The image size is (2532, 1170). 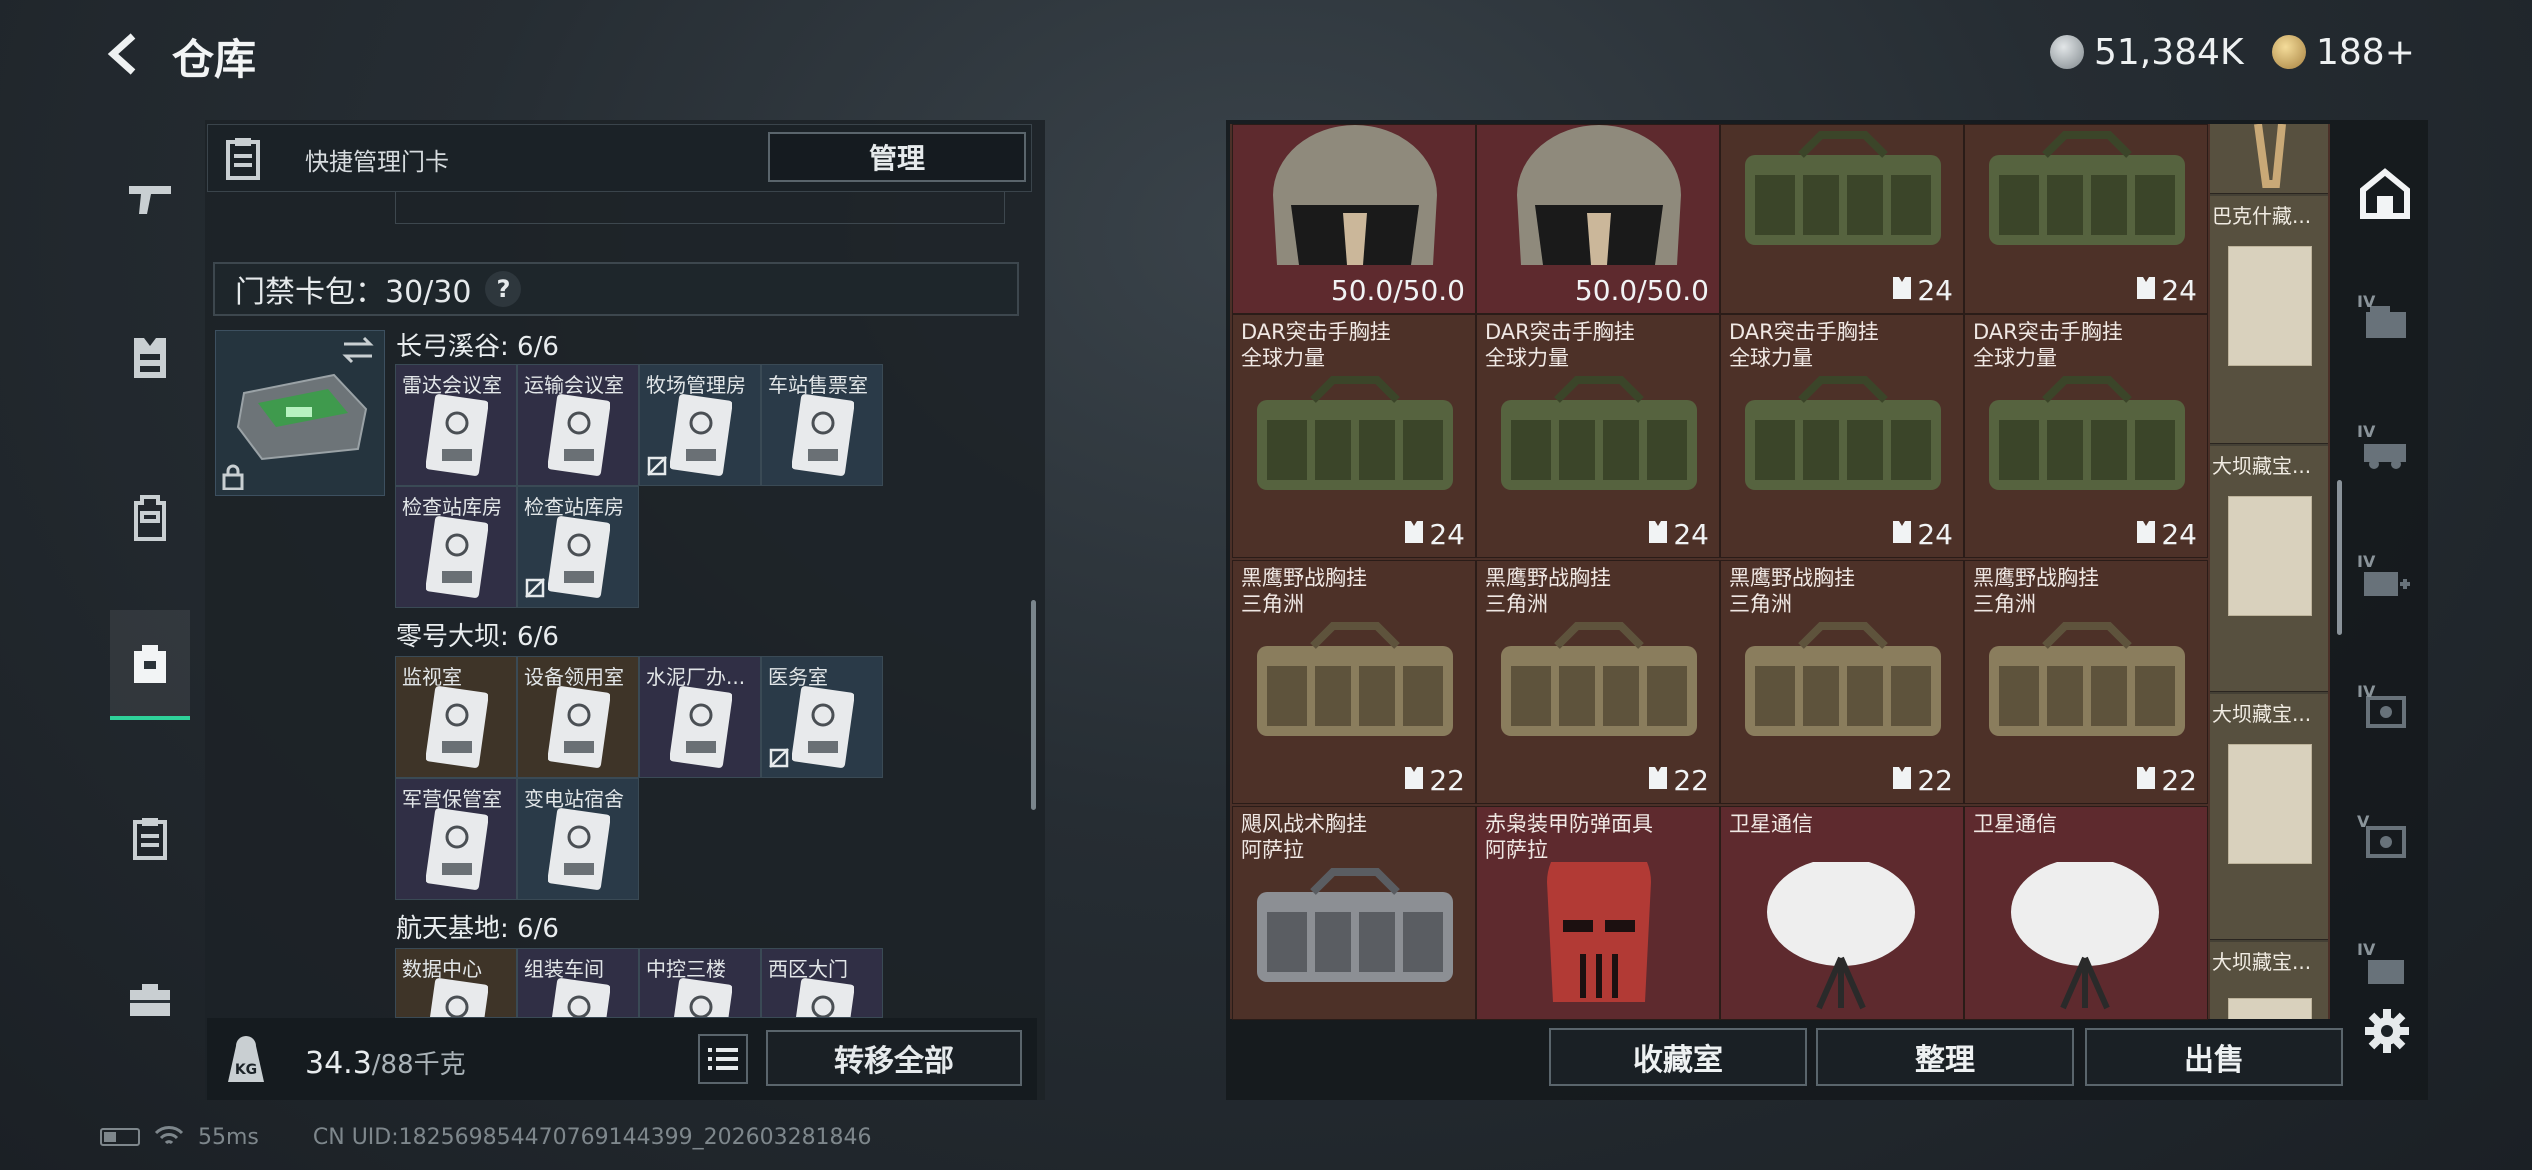 I want to click on tier-label: IV, so click(x=2366, y=431).